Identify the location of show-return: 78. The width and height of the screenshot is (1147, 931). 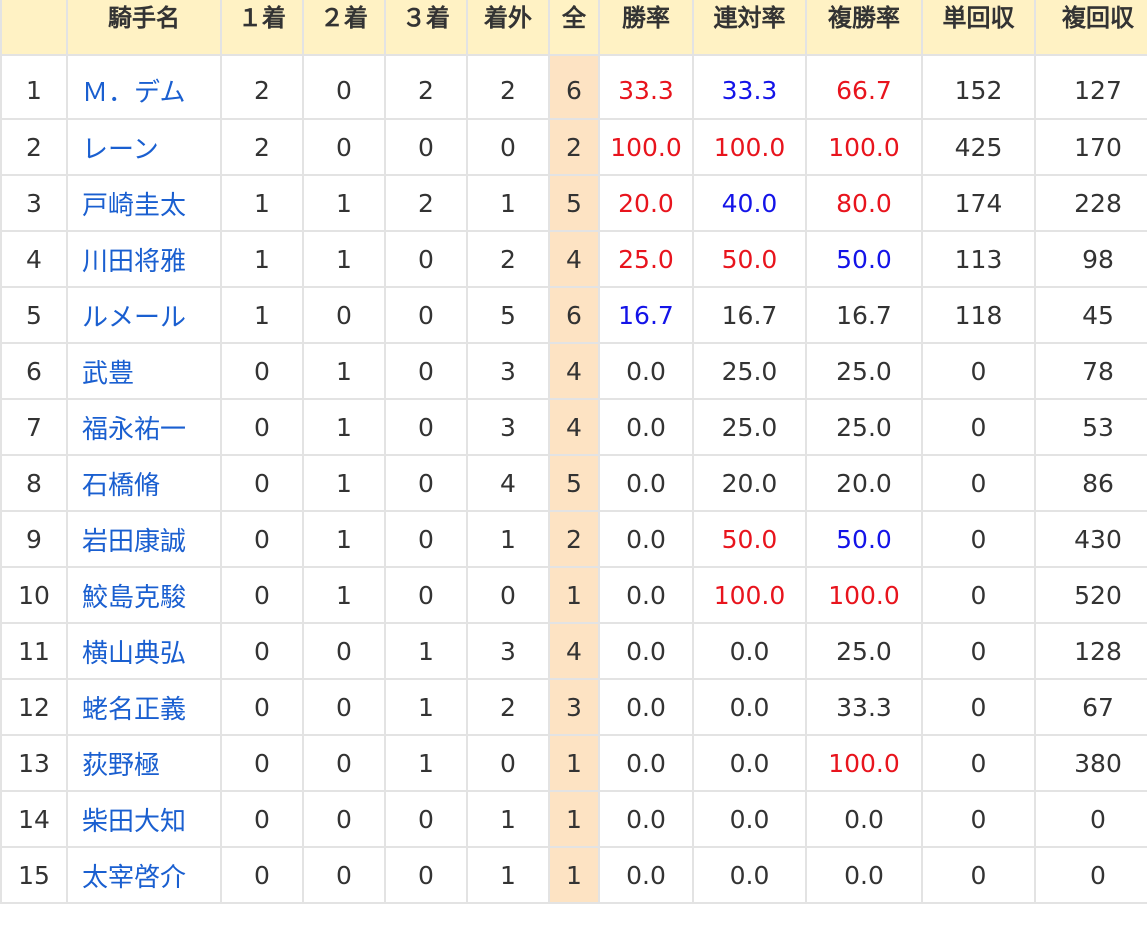
(1090, 371).